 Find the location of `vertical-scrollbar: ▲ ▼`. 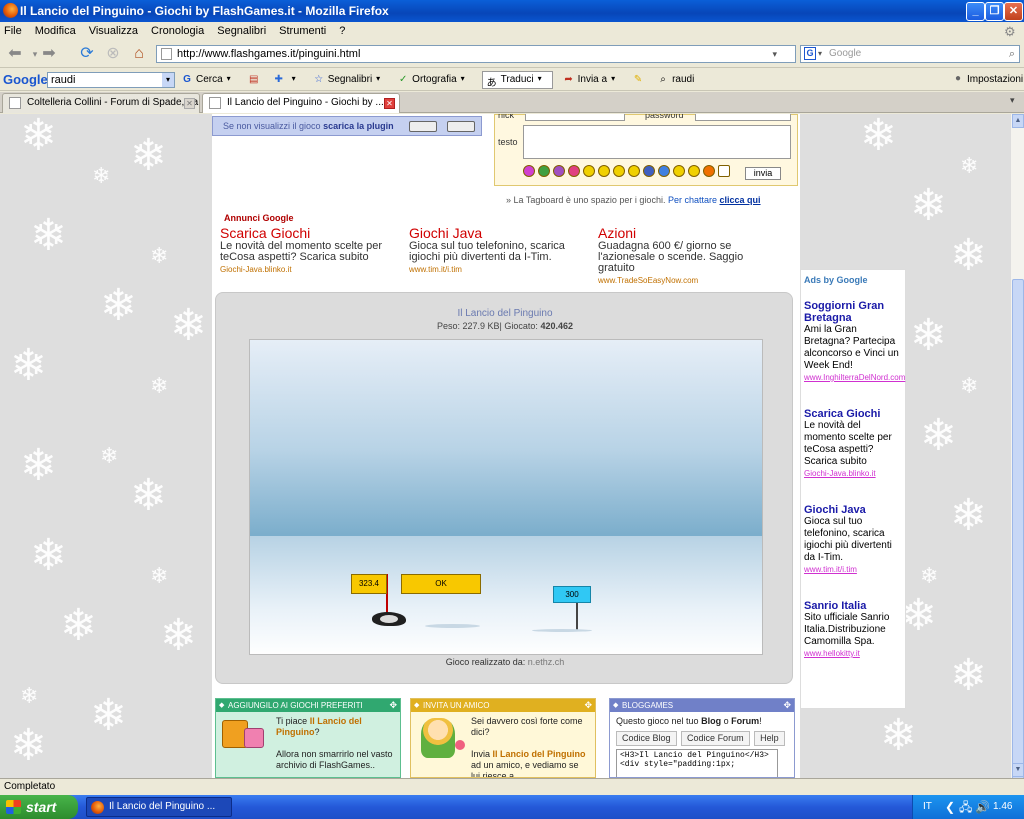

vertical-scrollbar: ▲ ▼ is located at coordinates (1017, 456).